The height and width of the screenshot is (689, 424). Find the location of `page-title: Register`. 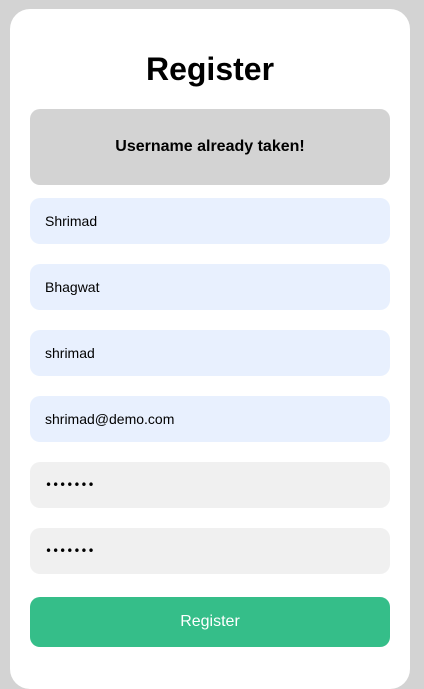

page-title: Register is located at coordinates (210, 69).